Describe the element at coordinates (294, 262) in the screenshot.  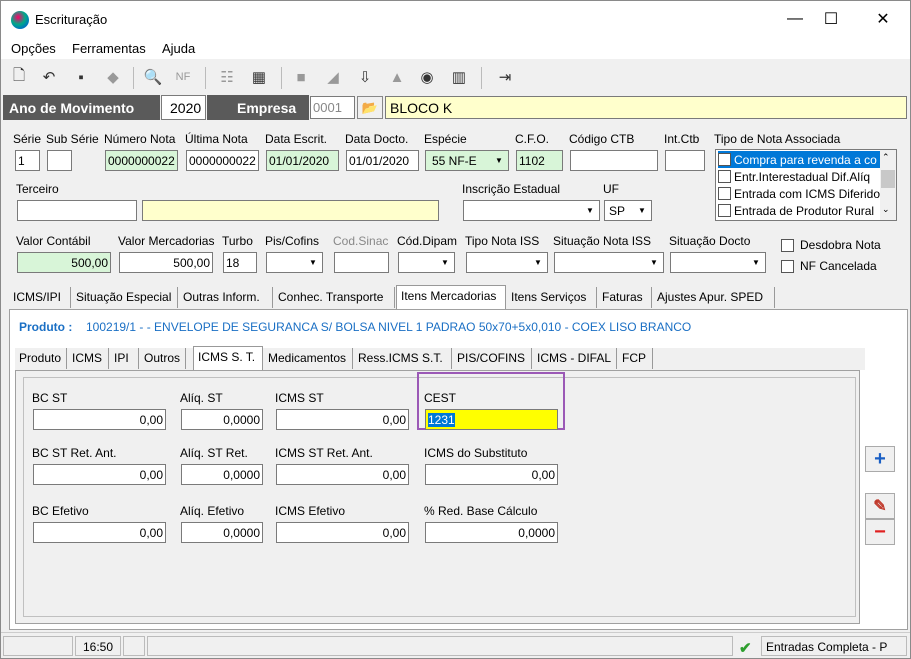
I see `pis-select: ▼` at that location.